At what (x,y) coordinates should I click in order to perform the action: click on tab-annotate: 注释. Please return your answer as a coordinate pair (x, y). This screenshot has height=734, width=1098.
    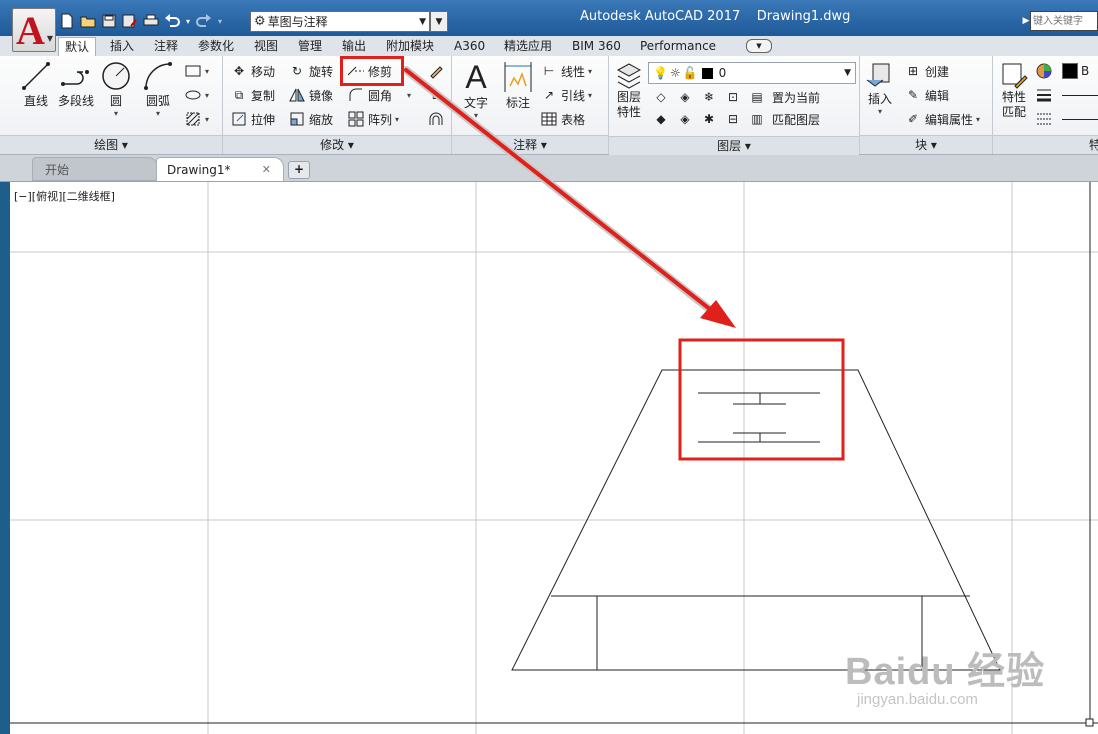
    Looking at the image, I should click on (166, 46).